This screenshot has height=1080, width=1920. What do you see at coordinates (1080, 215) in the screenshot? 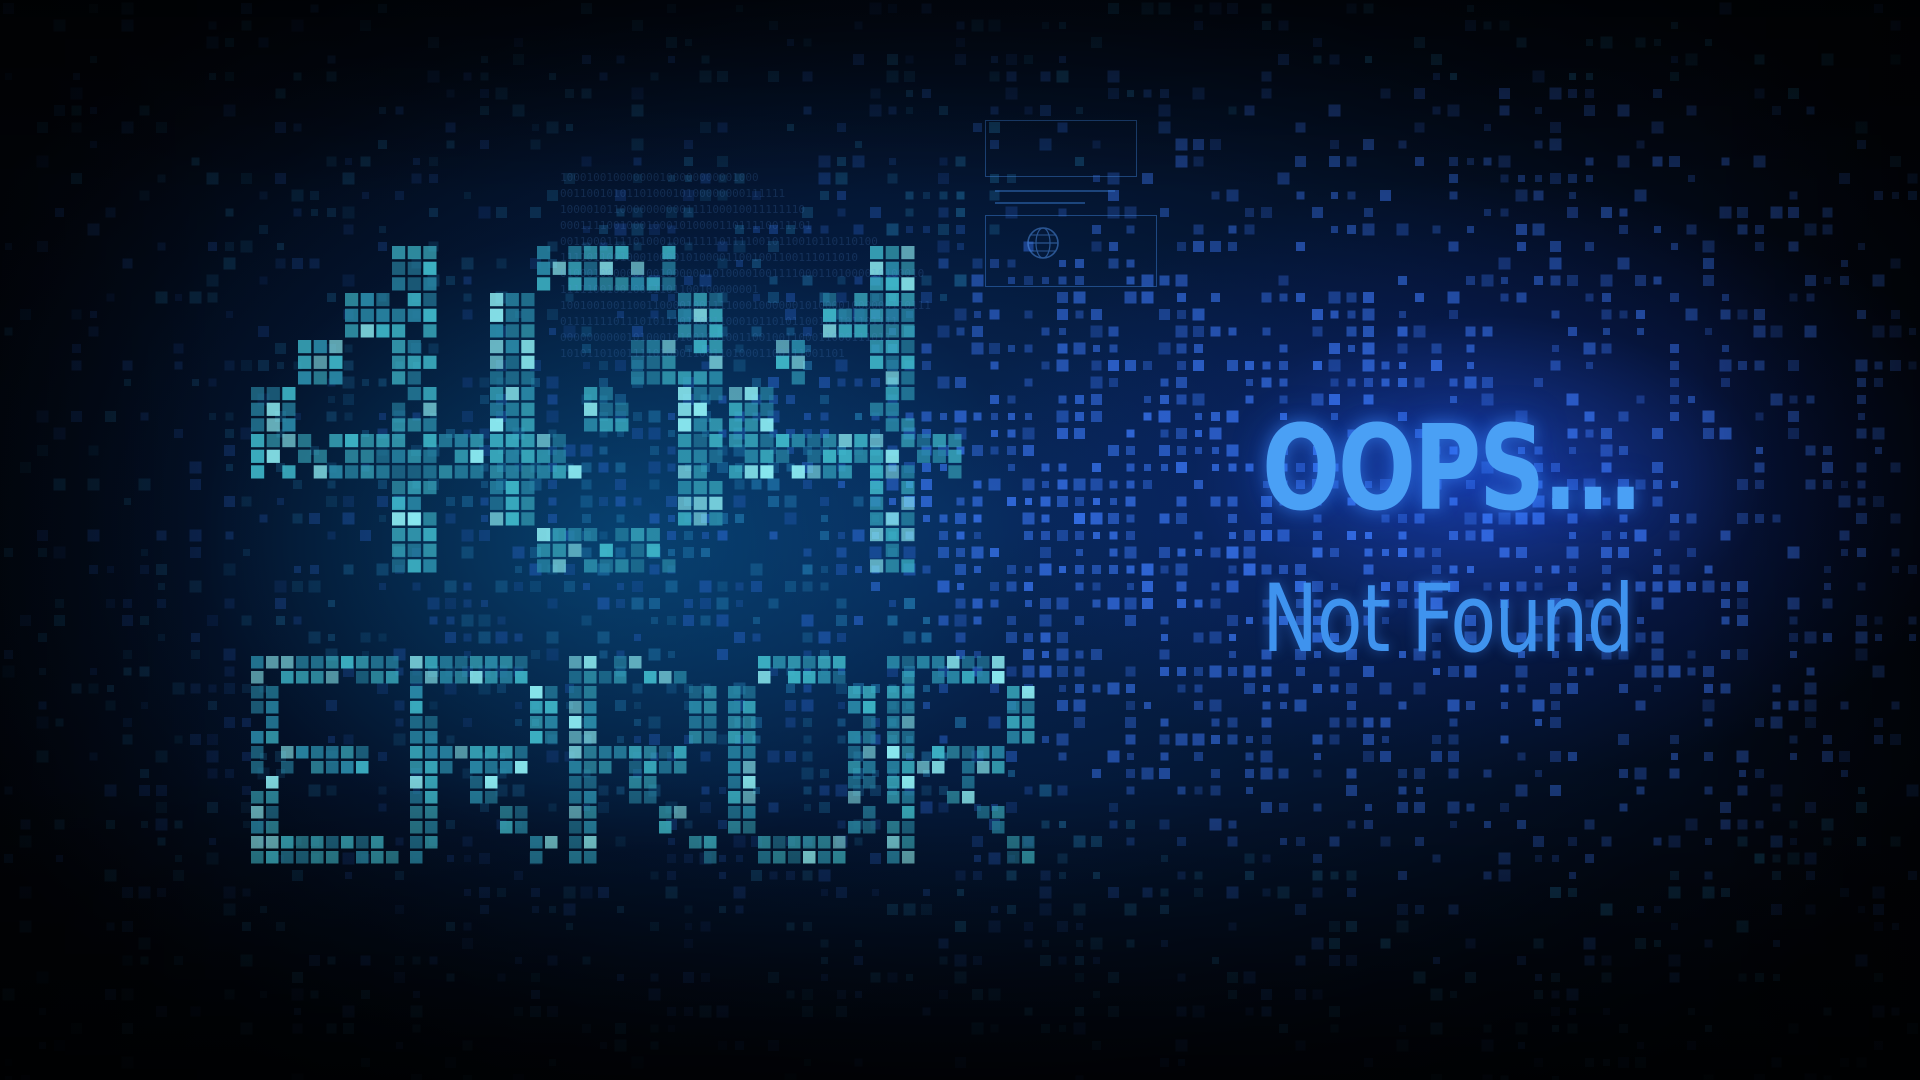
I see `floating-ui-panel` at bounding box center [1080, 215].